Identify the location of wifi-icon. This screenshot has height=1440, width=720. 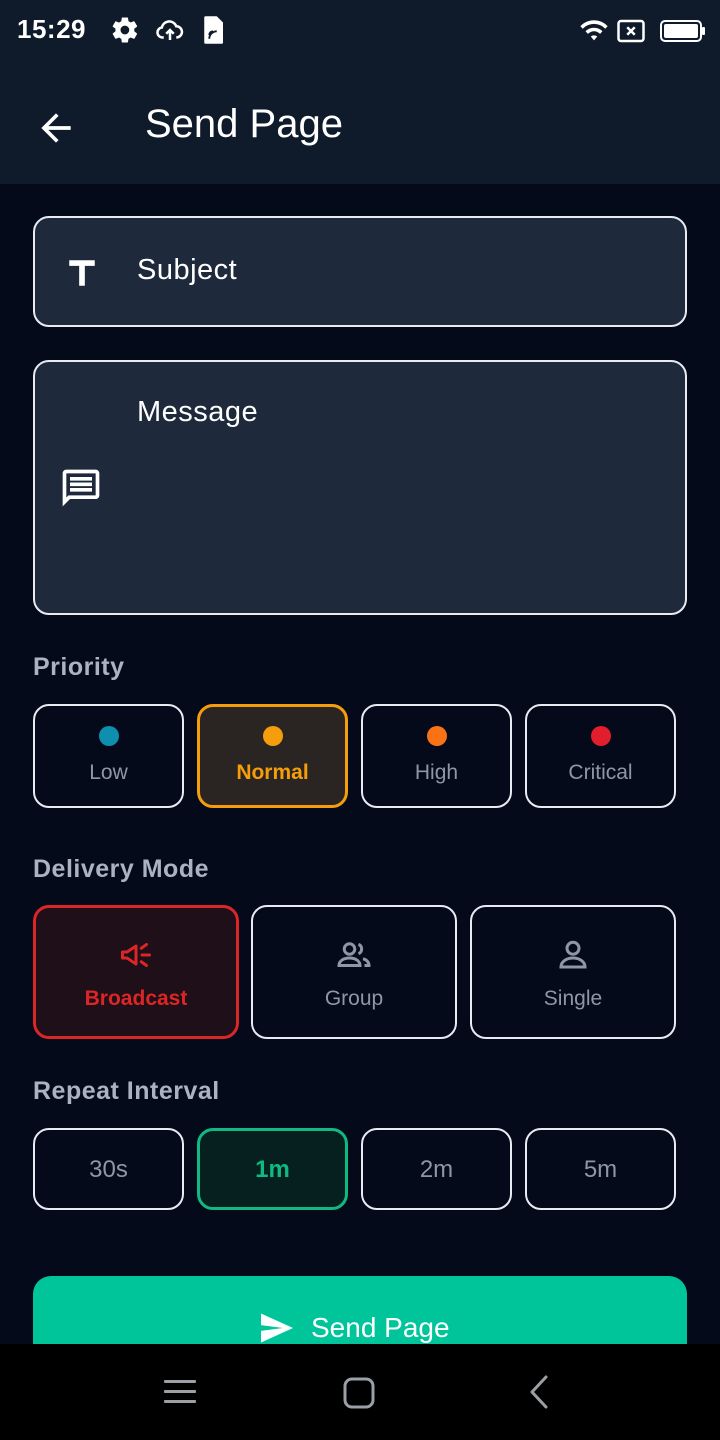
(594, 30).